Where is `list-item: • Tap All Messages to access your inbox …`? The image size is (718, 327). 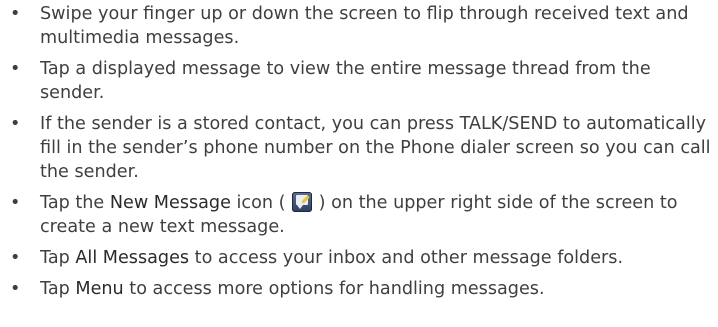 list-item: • Tap All Messages to access your inbox … is located at coordinates (364, 258).